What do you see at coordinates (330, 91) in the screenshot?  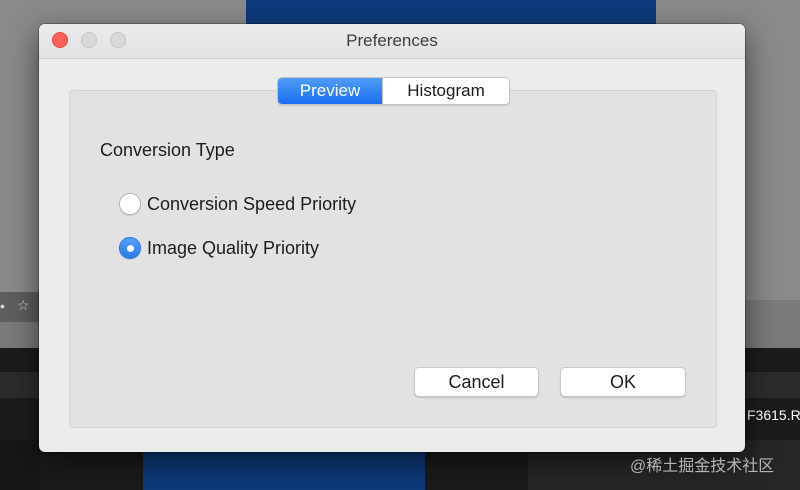 I see `tab-preview: Preview` at bounding box center [330, 91].